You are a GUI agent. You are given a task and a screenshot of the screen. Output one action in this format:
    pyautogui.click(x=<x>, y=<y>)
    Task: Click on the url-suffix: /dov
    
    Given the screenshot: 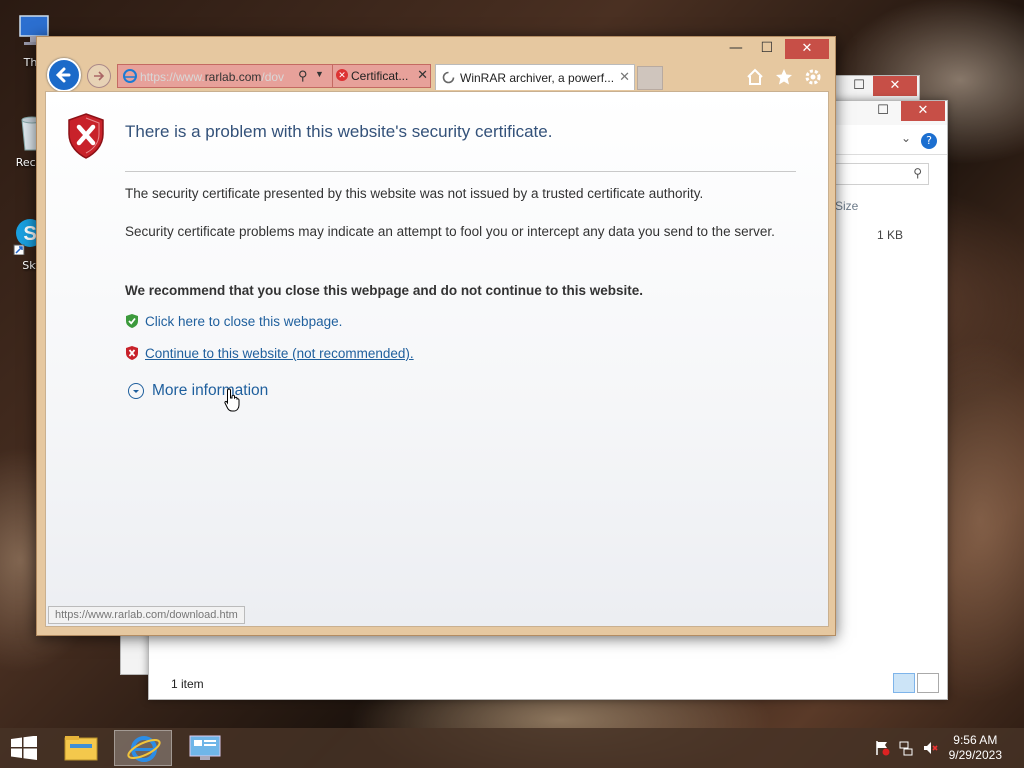 What is the action you would take?
    pyautogui.click(x=273, y=77)
    